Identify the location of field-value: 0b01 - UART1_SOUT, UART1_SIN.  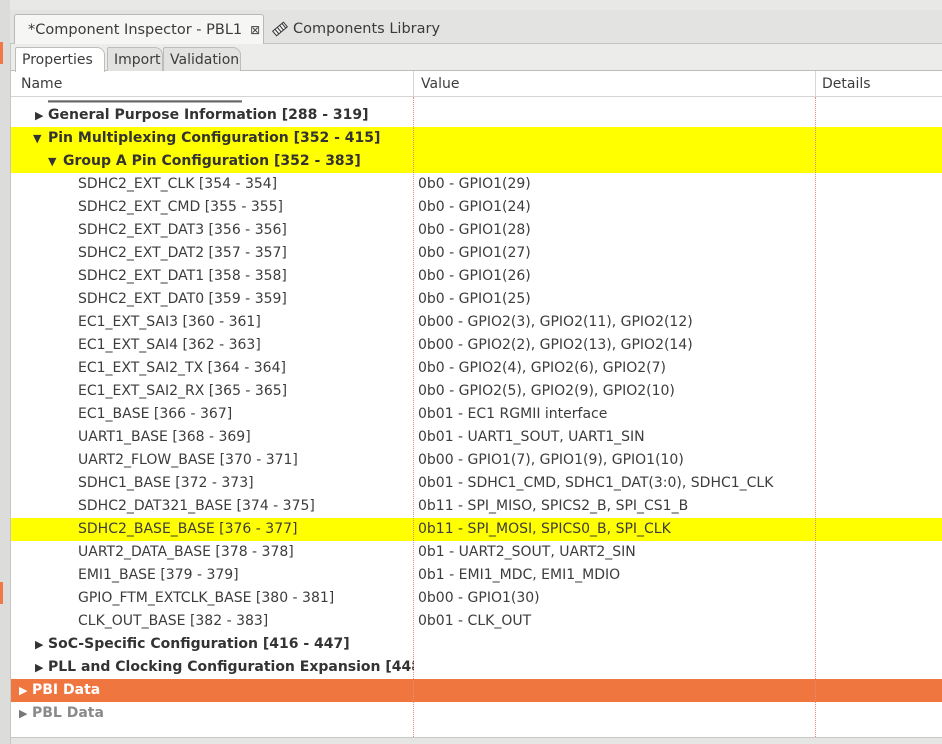
(615, 437).